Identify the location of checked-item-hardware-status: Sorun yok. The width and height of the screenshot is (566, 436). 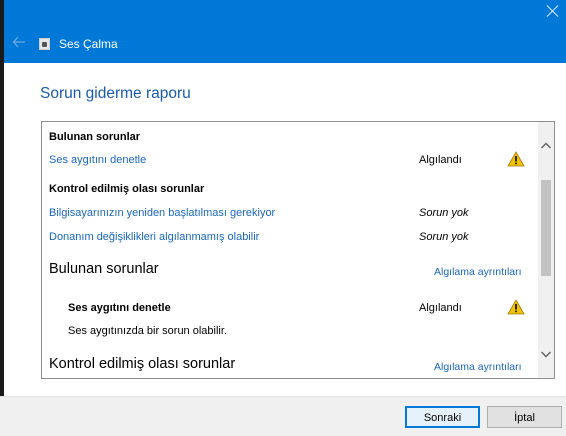
(444, 237).